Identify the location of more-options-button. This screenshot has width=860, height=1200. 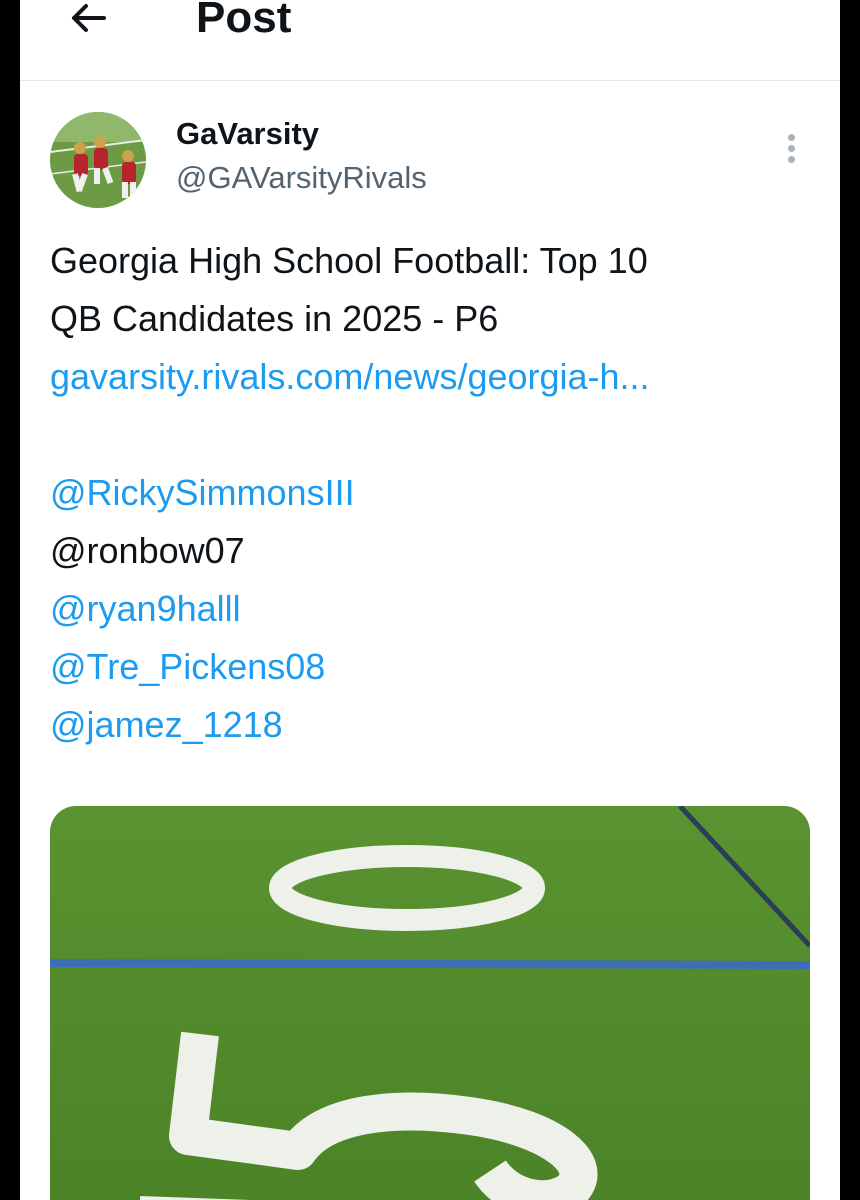
(791, 150).